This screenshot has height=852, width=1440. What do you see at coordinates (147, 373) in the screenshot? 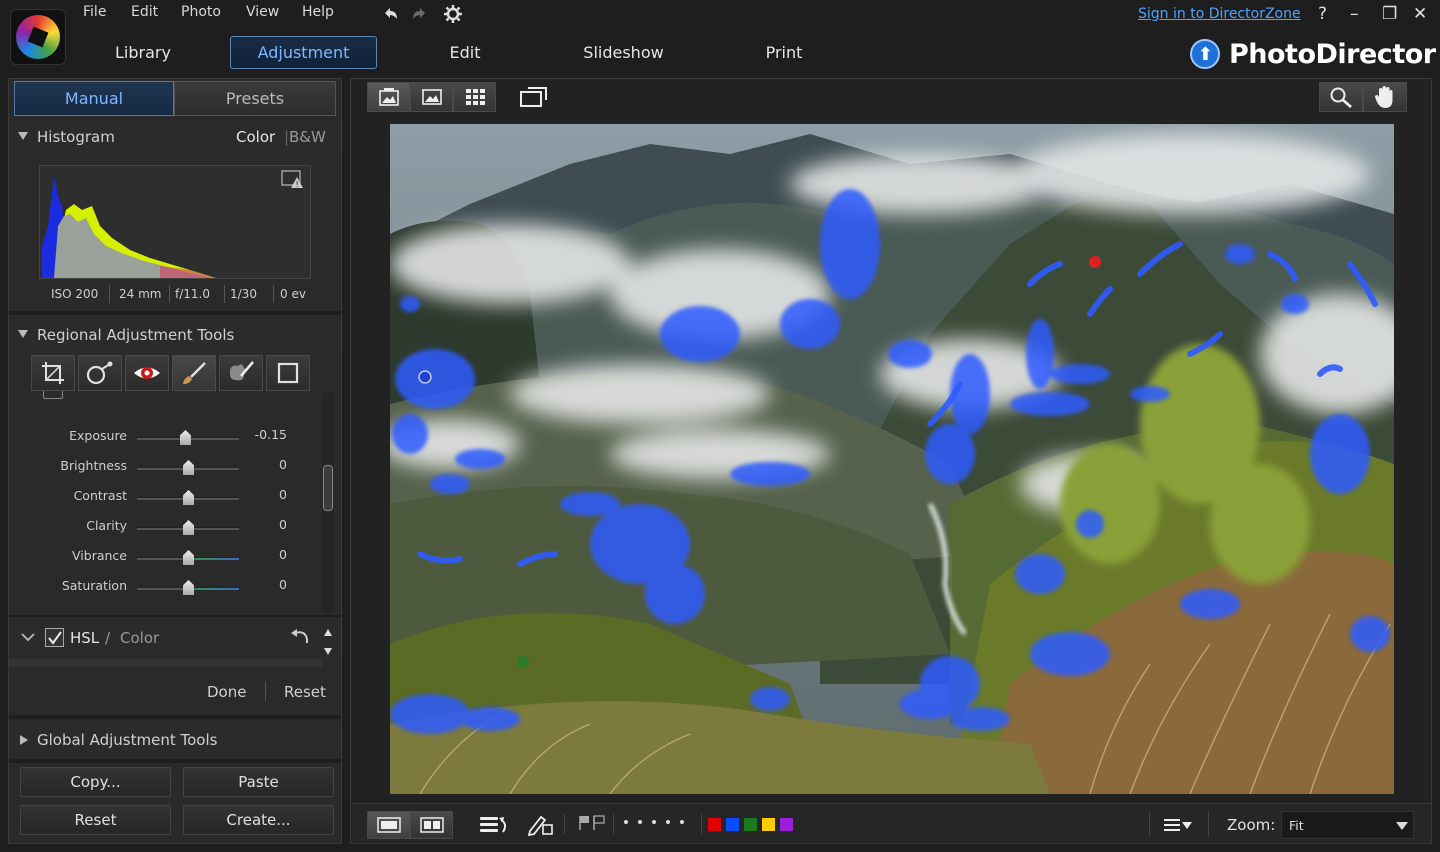
I see `red-eye-tool-button` at bounding box center [147, 373].